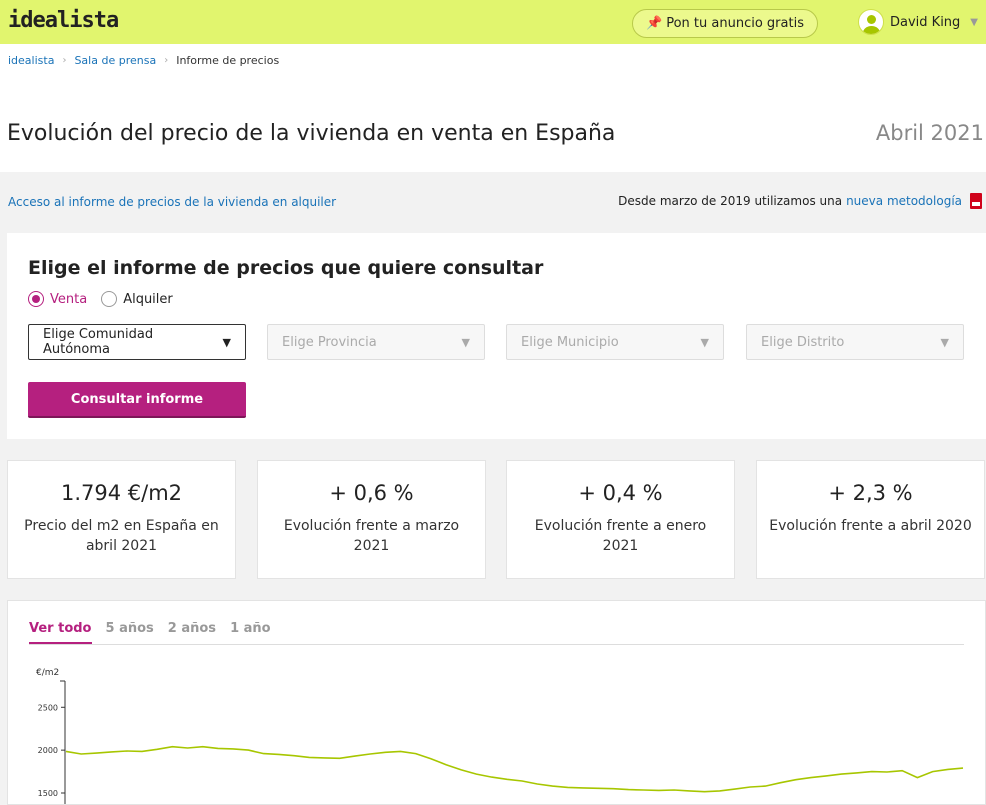 This screenshot has height=805, width=986. What do you see at coordinates (730, 201) in the screenshot?
I see `methodology-text: Desde marzo de 2019 utilizamos una` at bounding box center [730, 201].